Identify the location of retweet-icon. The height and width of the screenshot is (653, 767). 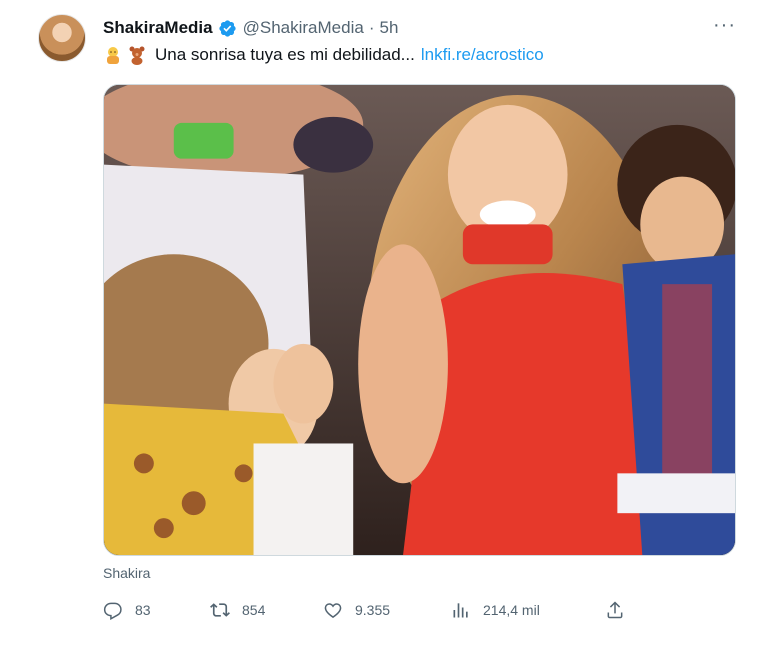
(220, 610).